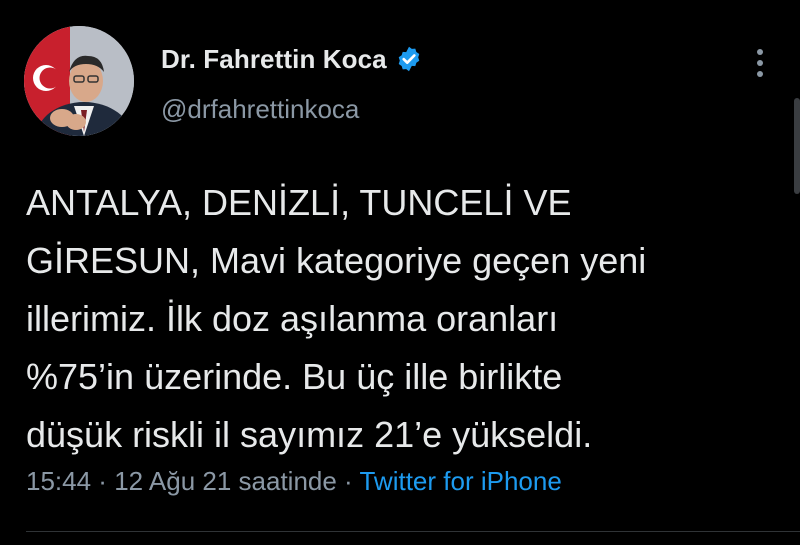  Describe the element at coordinates (460, 481) in the screenshot. I see `tweet-source: Twitter for iPhone` at that location.